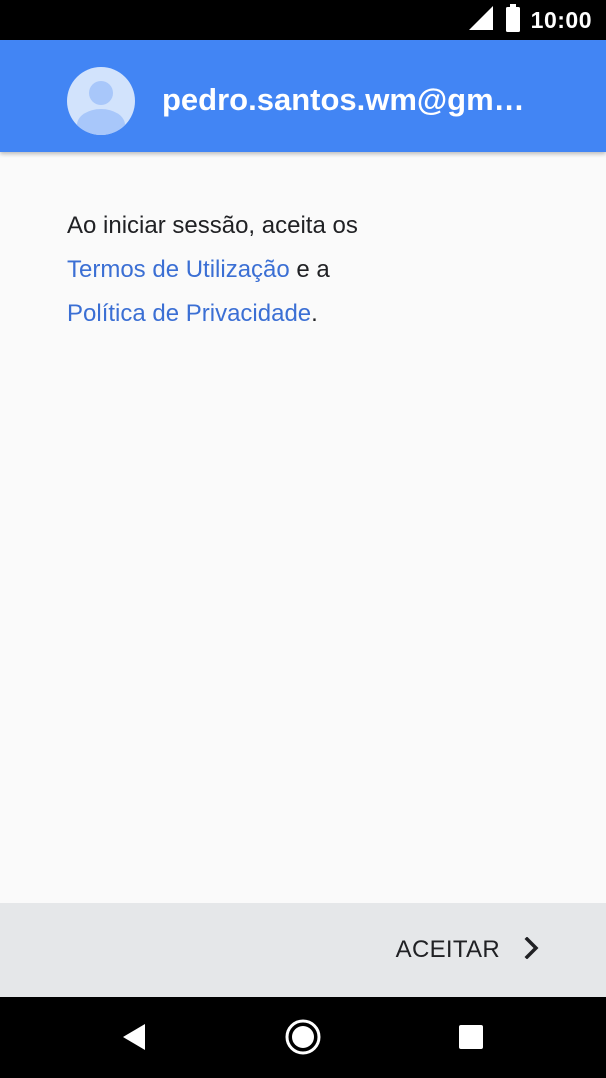  What do you see at coordinates (189, 313) in the screenshot?
I see `privacy-policy-link: Política de Privacidade` at bounding box center [189, 313].